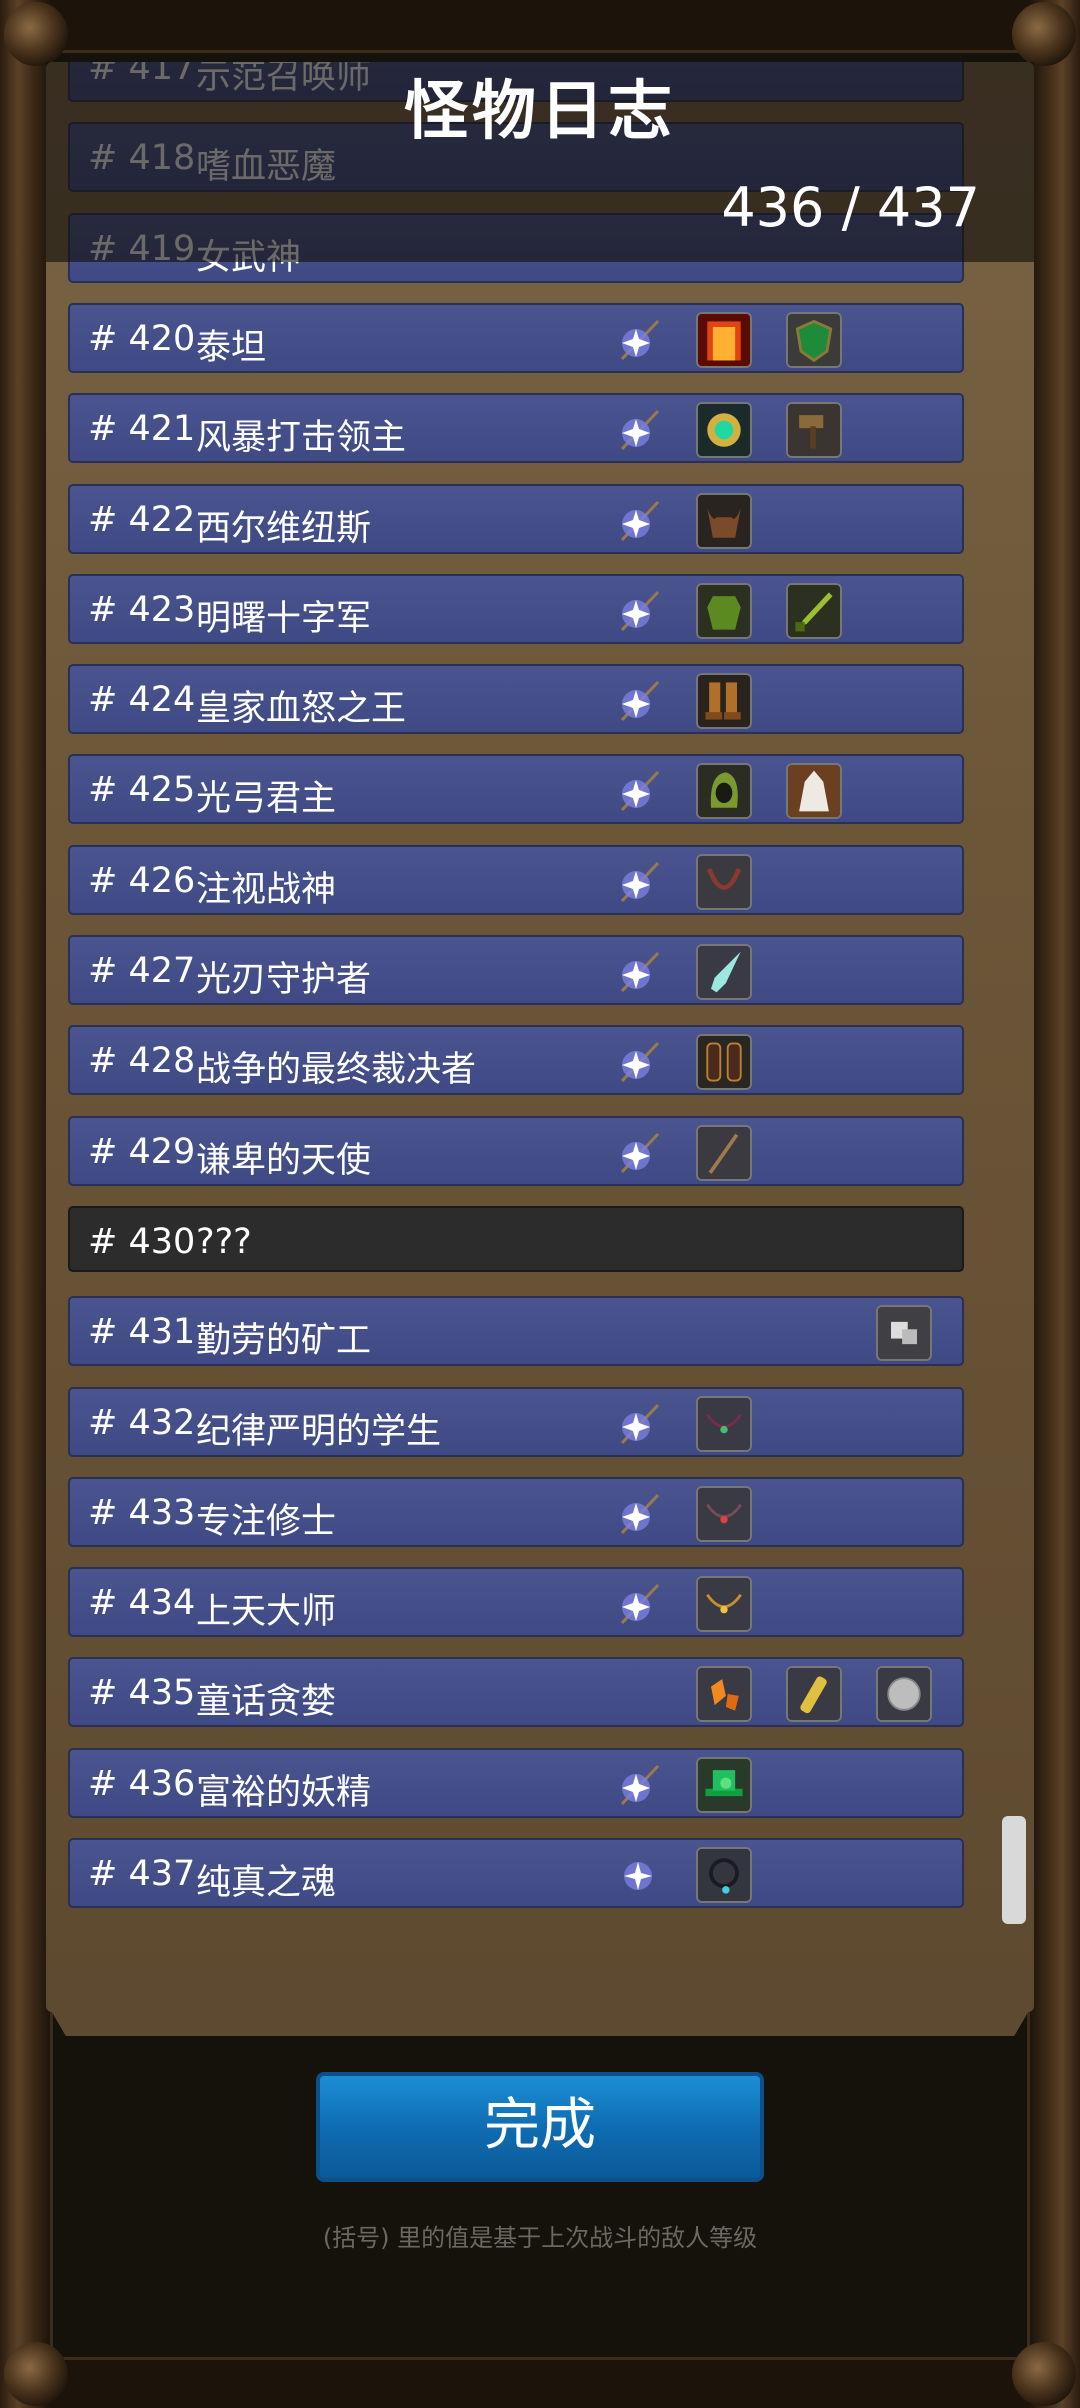 The image size is (1080, 2408). I want to click on monster-number: # 425, so click(142, 790).